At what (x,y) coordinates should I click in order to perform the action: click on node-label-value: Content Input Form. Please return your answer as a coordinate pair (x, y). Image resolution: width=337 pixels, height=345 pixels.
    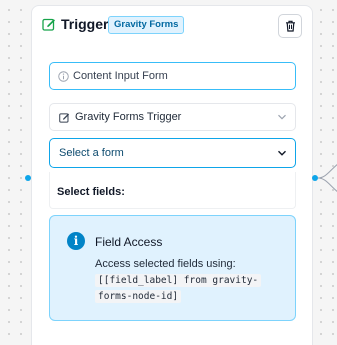
    Looking at the image, I should click on (120, 76).